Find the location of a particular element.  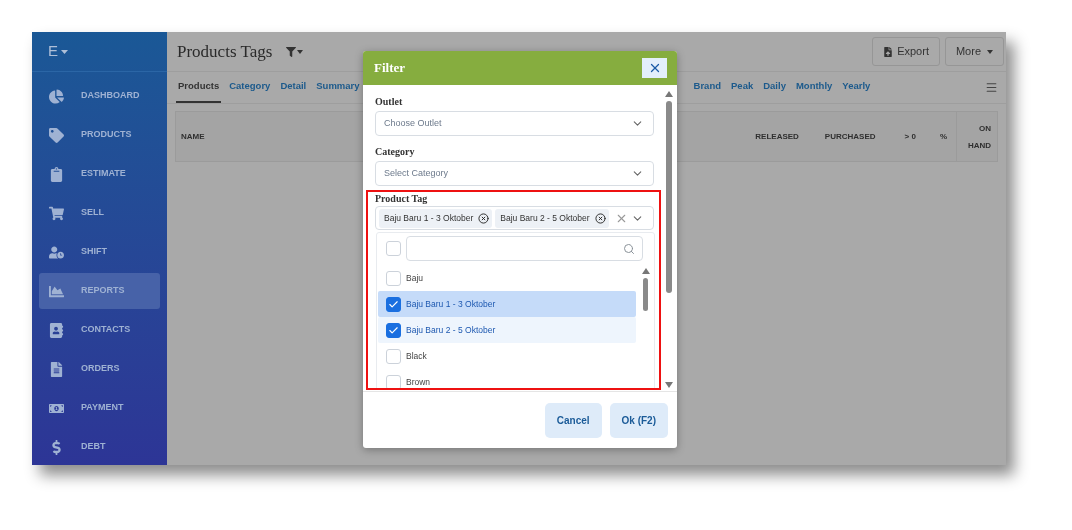

field-label: Product Tag is located at coordinates (402, 199).